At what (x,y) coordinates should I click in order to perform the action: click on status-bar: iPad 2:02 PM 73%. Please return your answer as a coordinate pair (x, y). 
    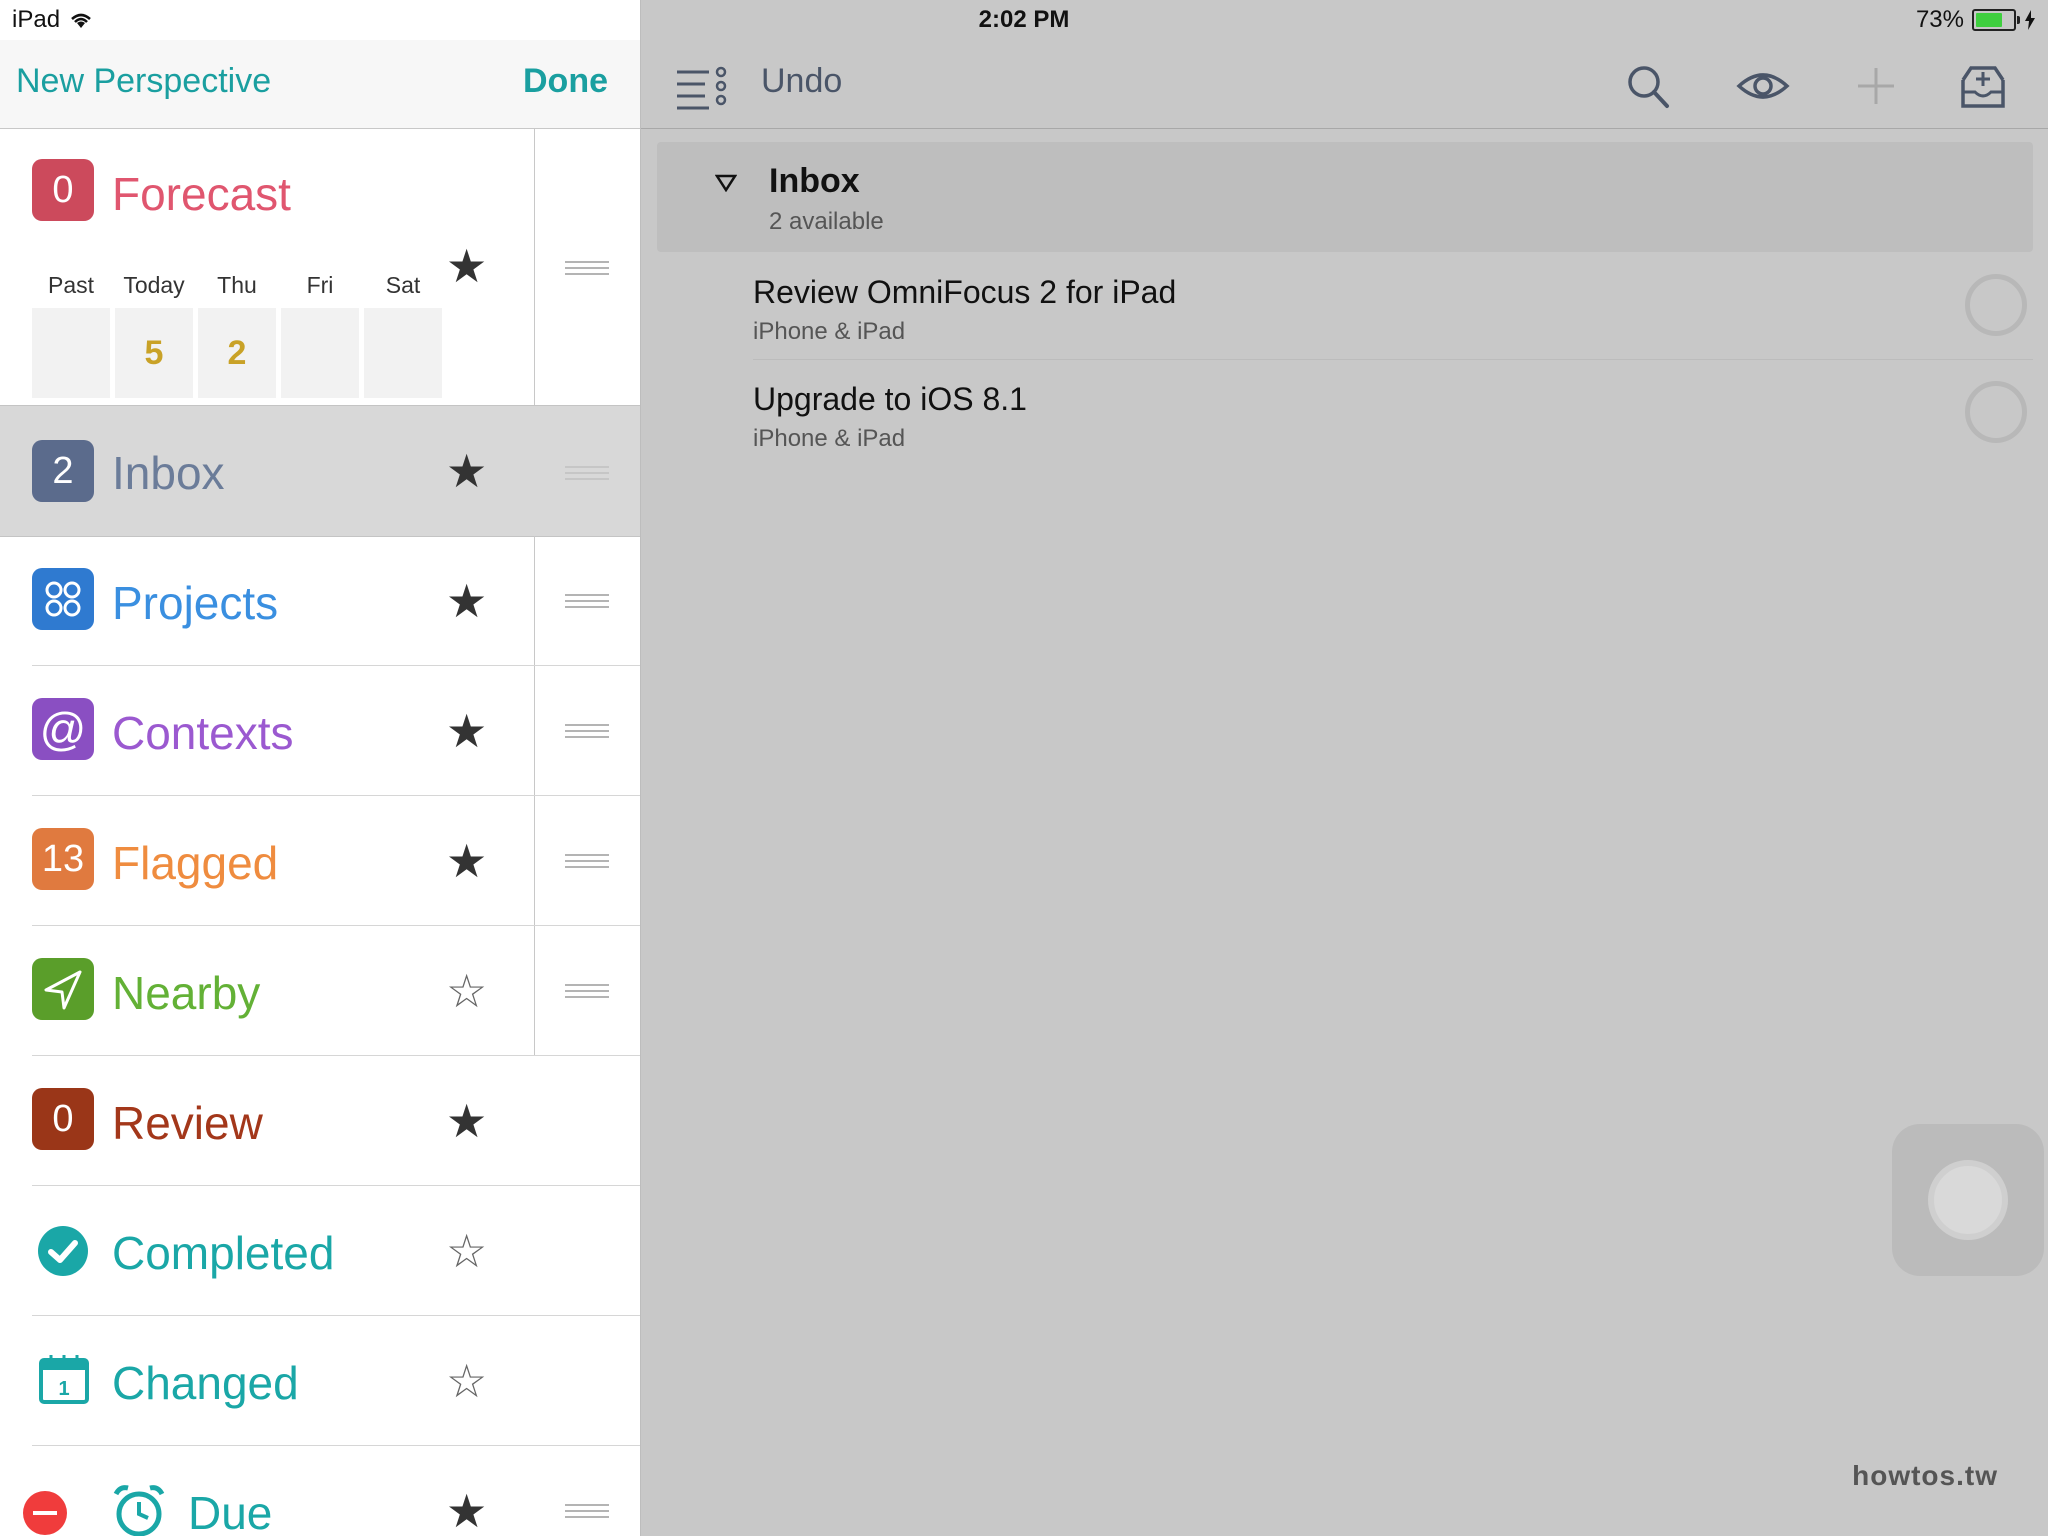
    Looking at the image, I should click on (1024, 20).